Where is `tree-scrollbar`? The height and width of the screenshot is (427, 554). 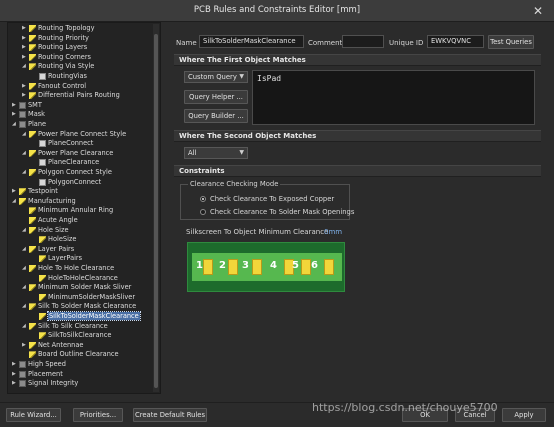 tree-scrollbar is located at coordinates (156, 208).